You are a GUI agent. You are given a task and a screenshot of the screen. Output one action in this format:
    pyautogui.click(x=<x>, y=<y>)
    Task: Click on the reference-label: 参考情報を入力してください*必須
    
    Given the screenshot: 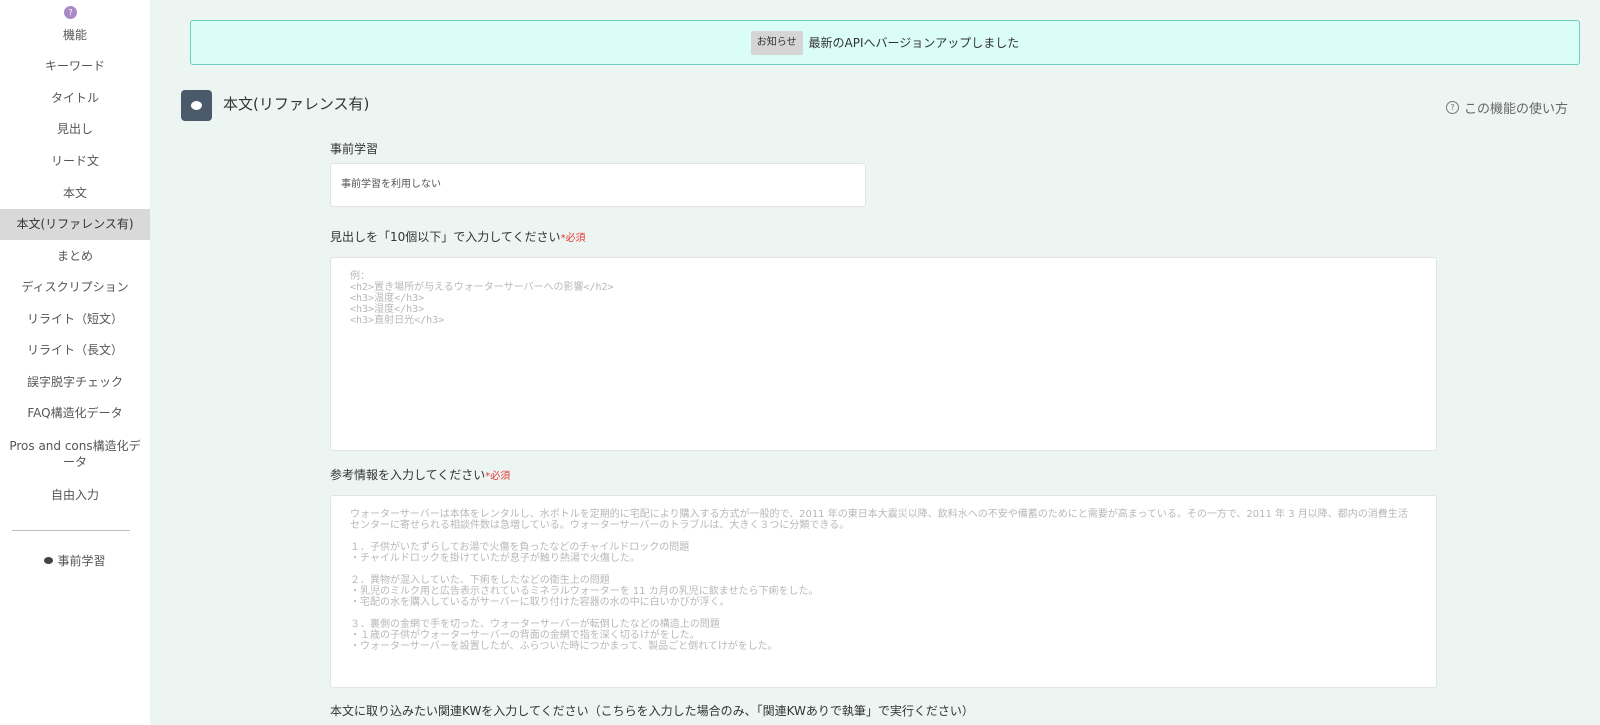 What is the action you would take?
    pyautogui.click(x=420, y=474)
    